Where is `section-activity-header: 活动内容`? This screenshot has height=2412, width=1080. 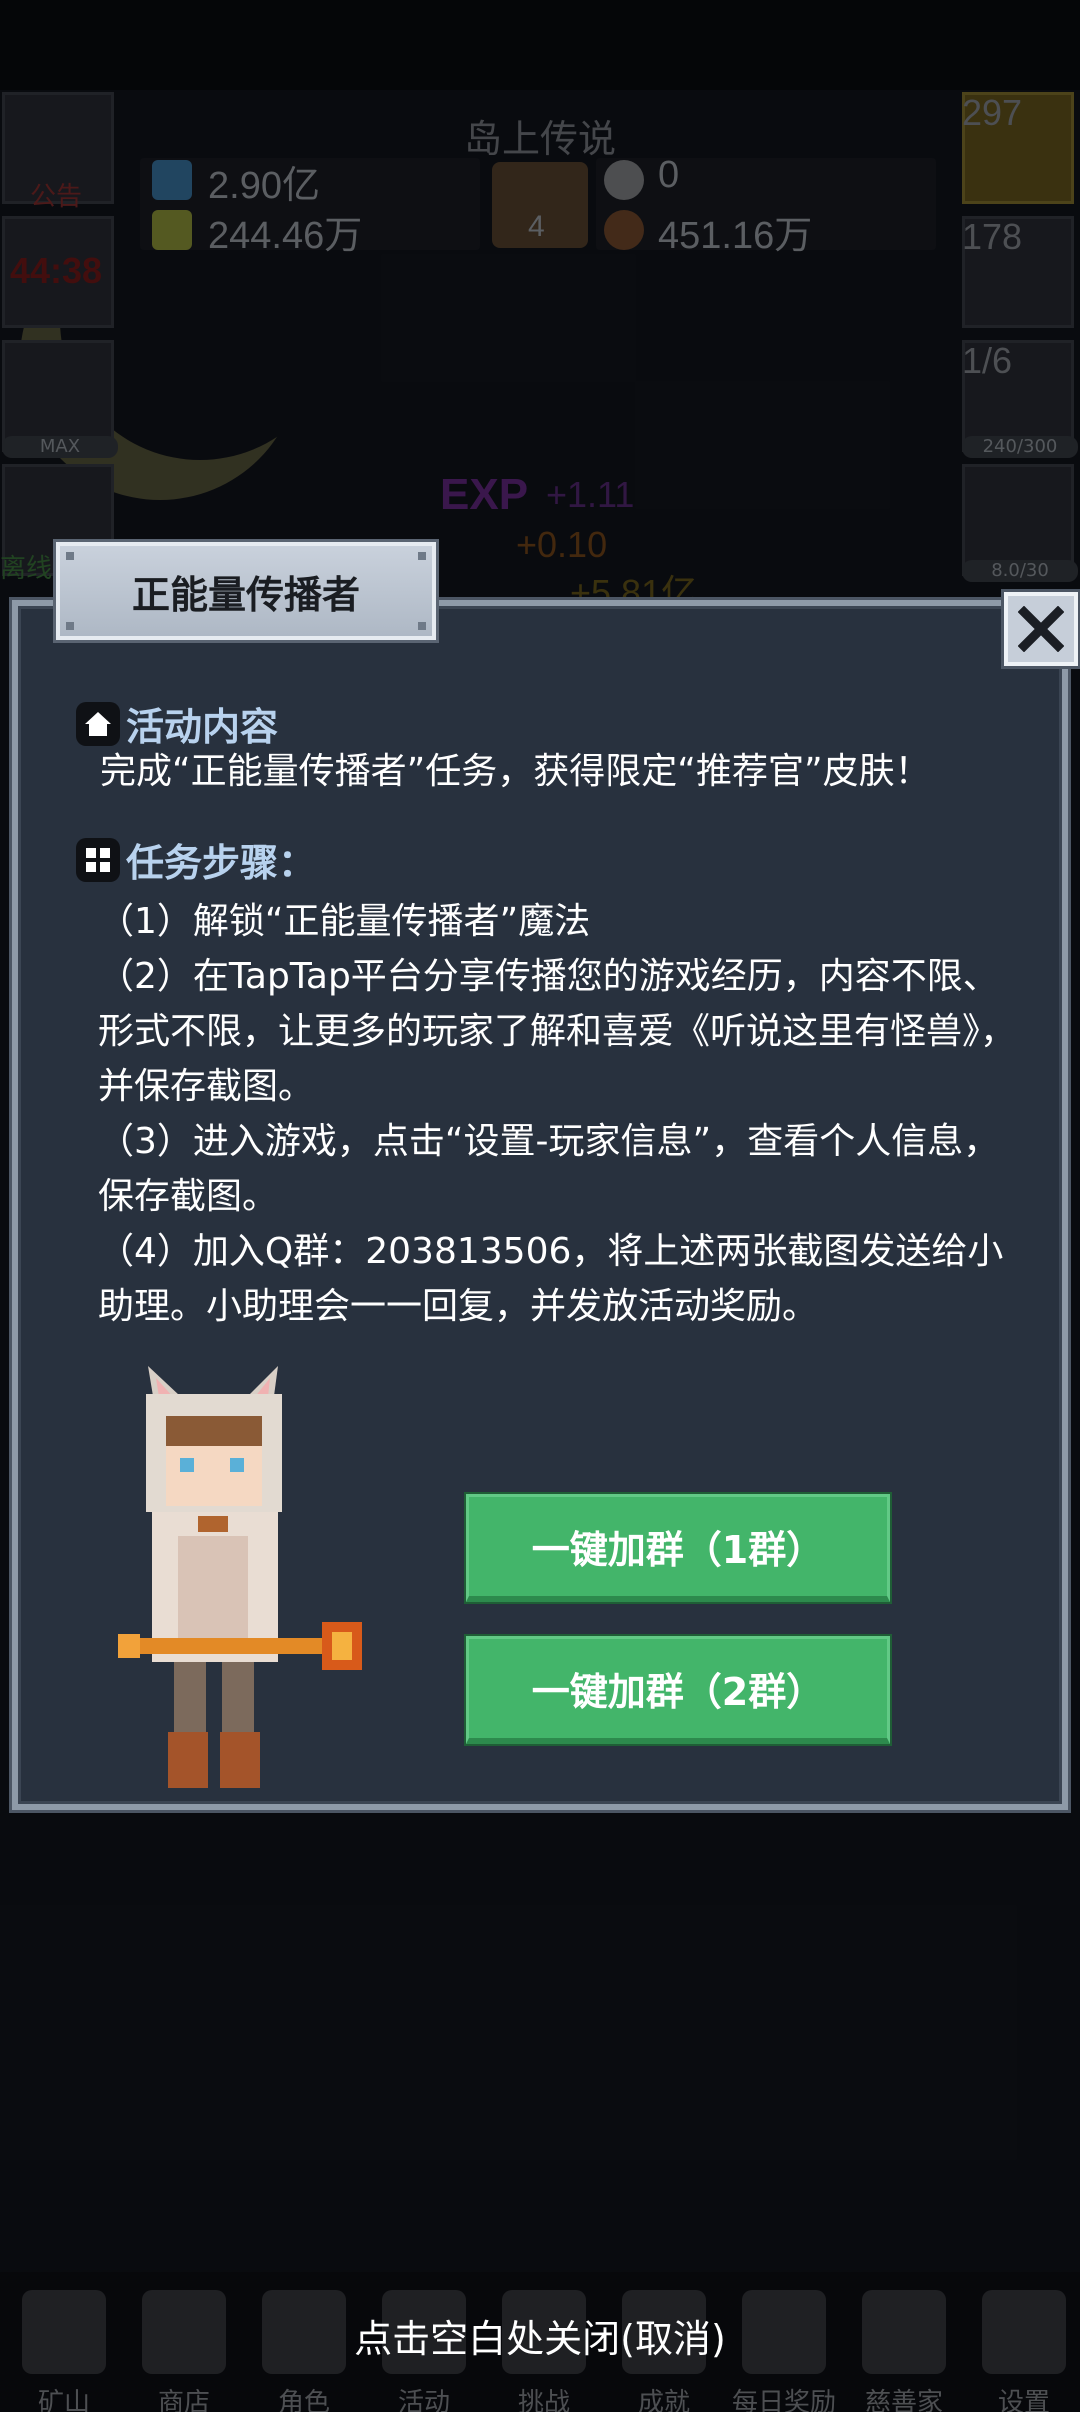
section-activity-header: 活动内容 is located at coordinates (177, 723).